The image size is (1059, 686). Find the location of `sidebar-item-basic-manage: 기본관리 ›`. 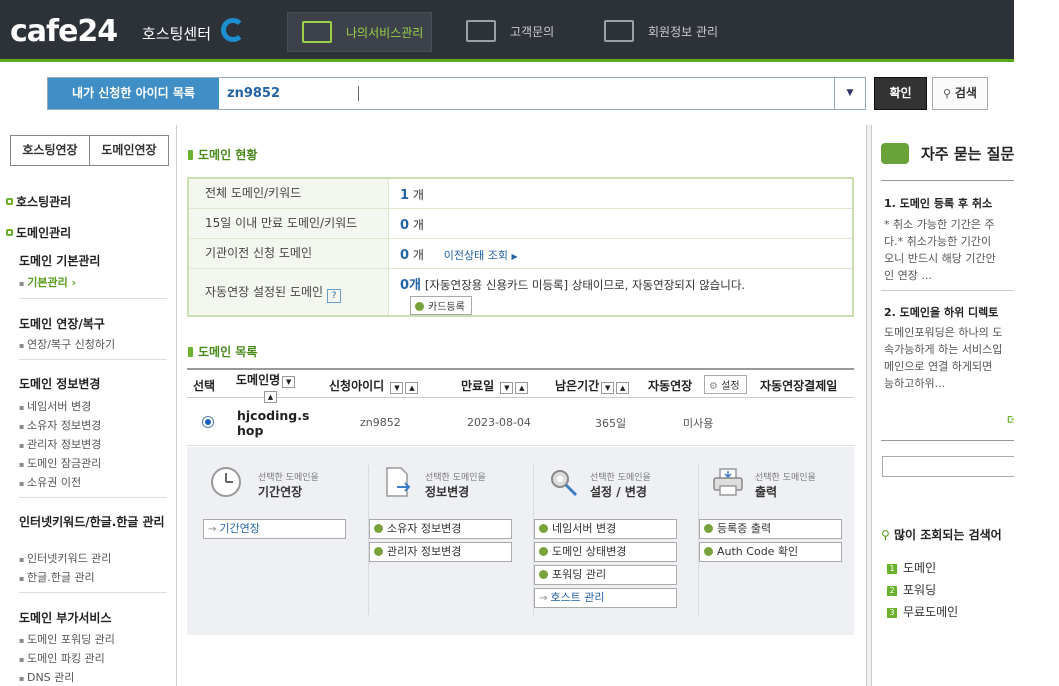

sidebar-item-basic-manage: 기본관리 › is located at coordinates (47, 282).